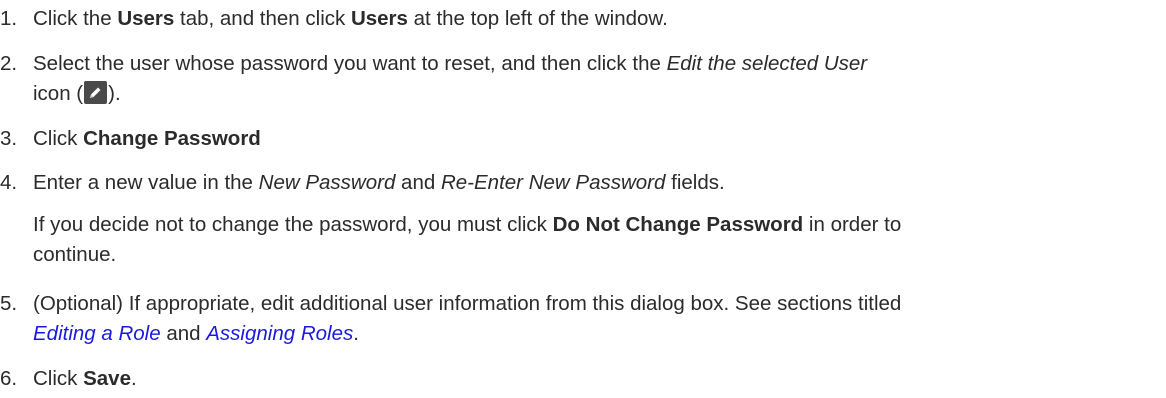  What do you see at coordinates (852, 224) in the screenshot?
I see `text: in order to` at bounding box center [852, 224].